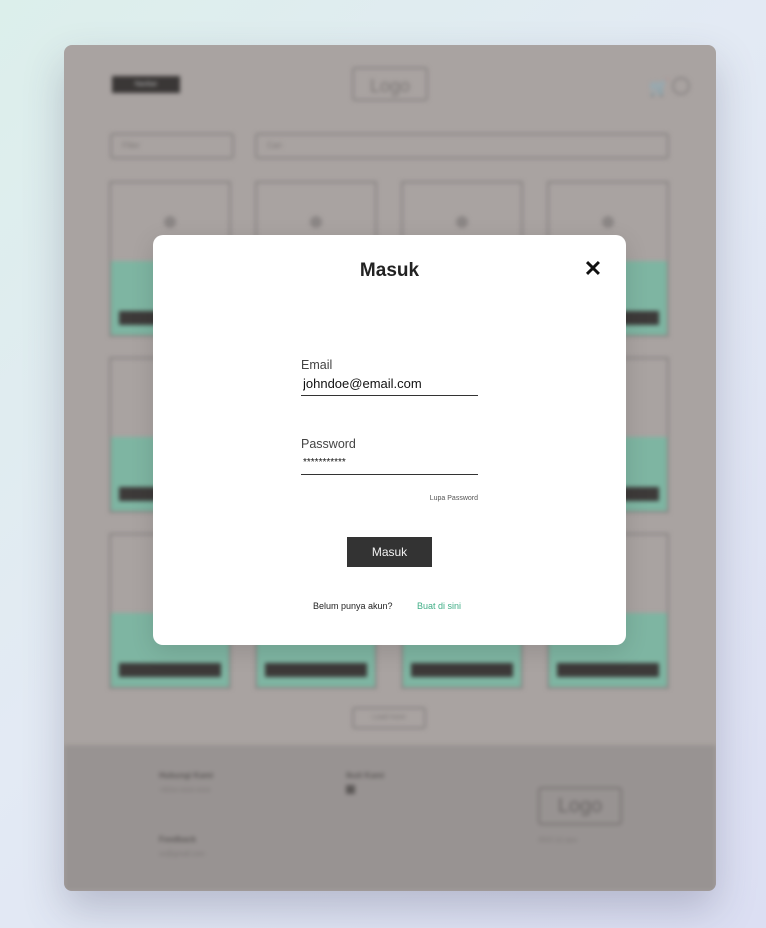 Image resolution: width=766 pixels, height=928 pixels. What do you see at coordinates (350, 789) in the screenshot?
I see `instagram-icon` at bounding box center [350, 789].